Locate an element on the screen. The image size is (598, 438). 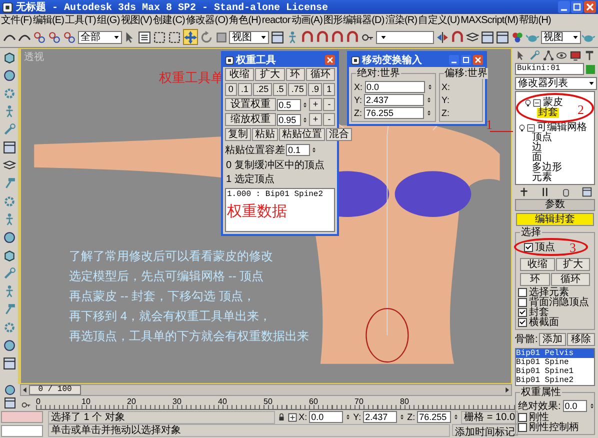
button: 设置权重 is located at coordinates (250, 104).